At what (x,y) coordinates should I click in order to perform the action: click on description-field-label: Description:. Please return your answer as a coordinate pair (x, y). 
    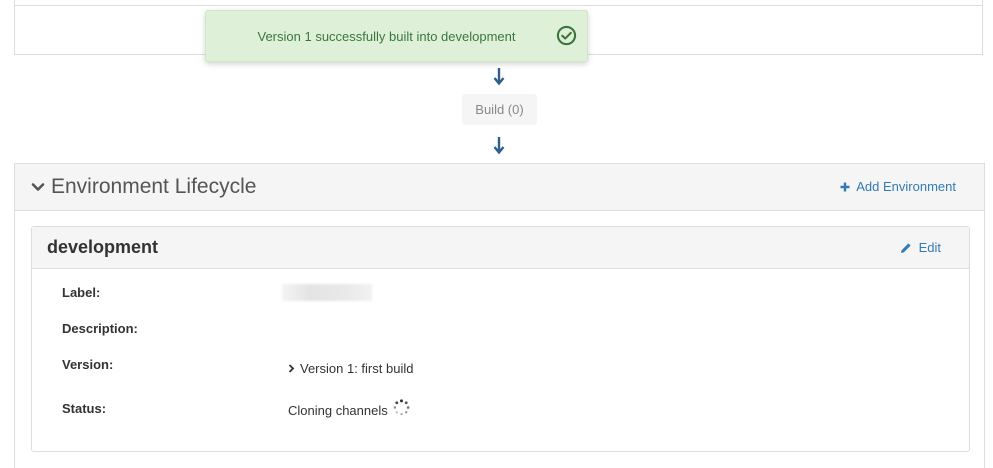
    Looking at the image, I should click on (100, 328).